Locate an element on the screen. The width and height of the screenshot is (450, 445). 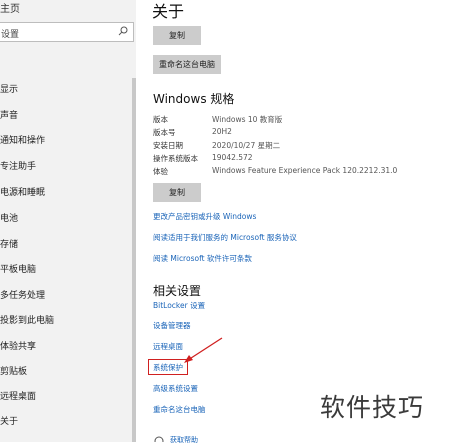
sidebar-item-about: 关于 is located at coordinates (9, 420).